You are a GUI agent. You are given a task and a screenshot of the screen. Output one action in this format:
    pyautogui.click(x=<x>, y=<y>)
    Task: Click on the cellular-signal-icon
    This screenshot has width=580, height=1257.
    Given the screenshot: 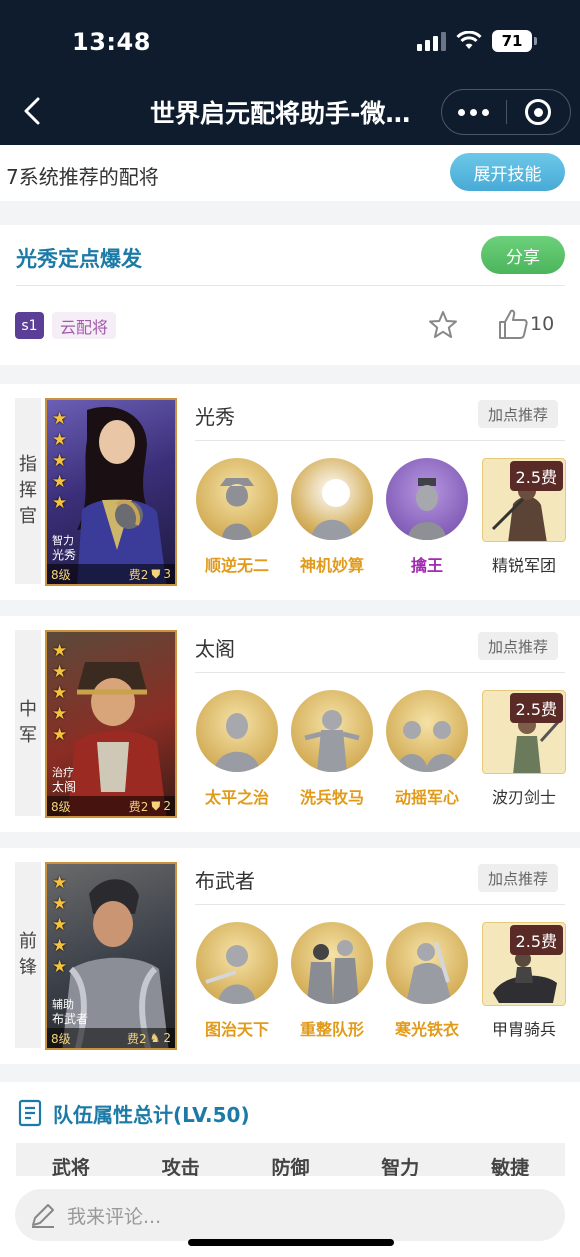 What is the action you would take?
    pyautogui.click(x=431, y=41)
    